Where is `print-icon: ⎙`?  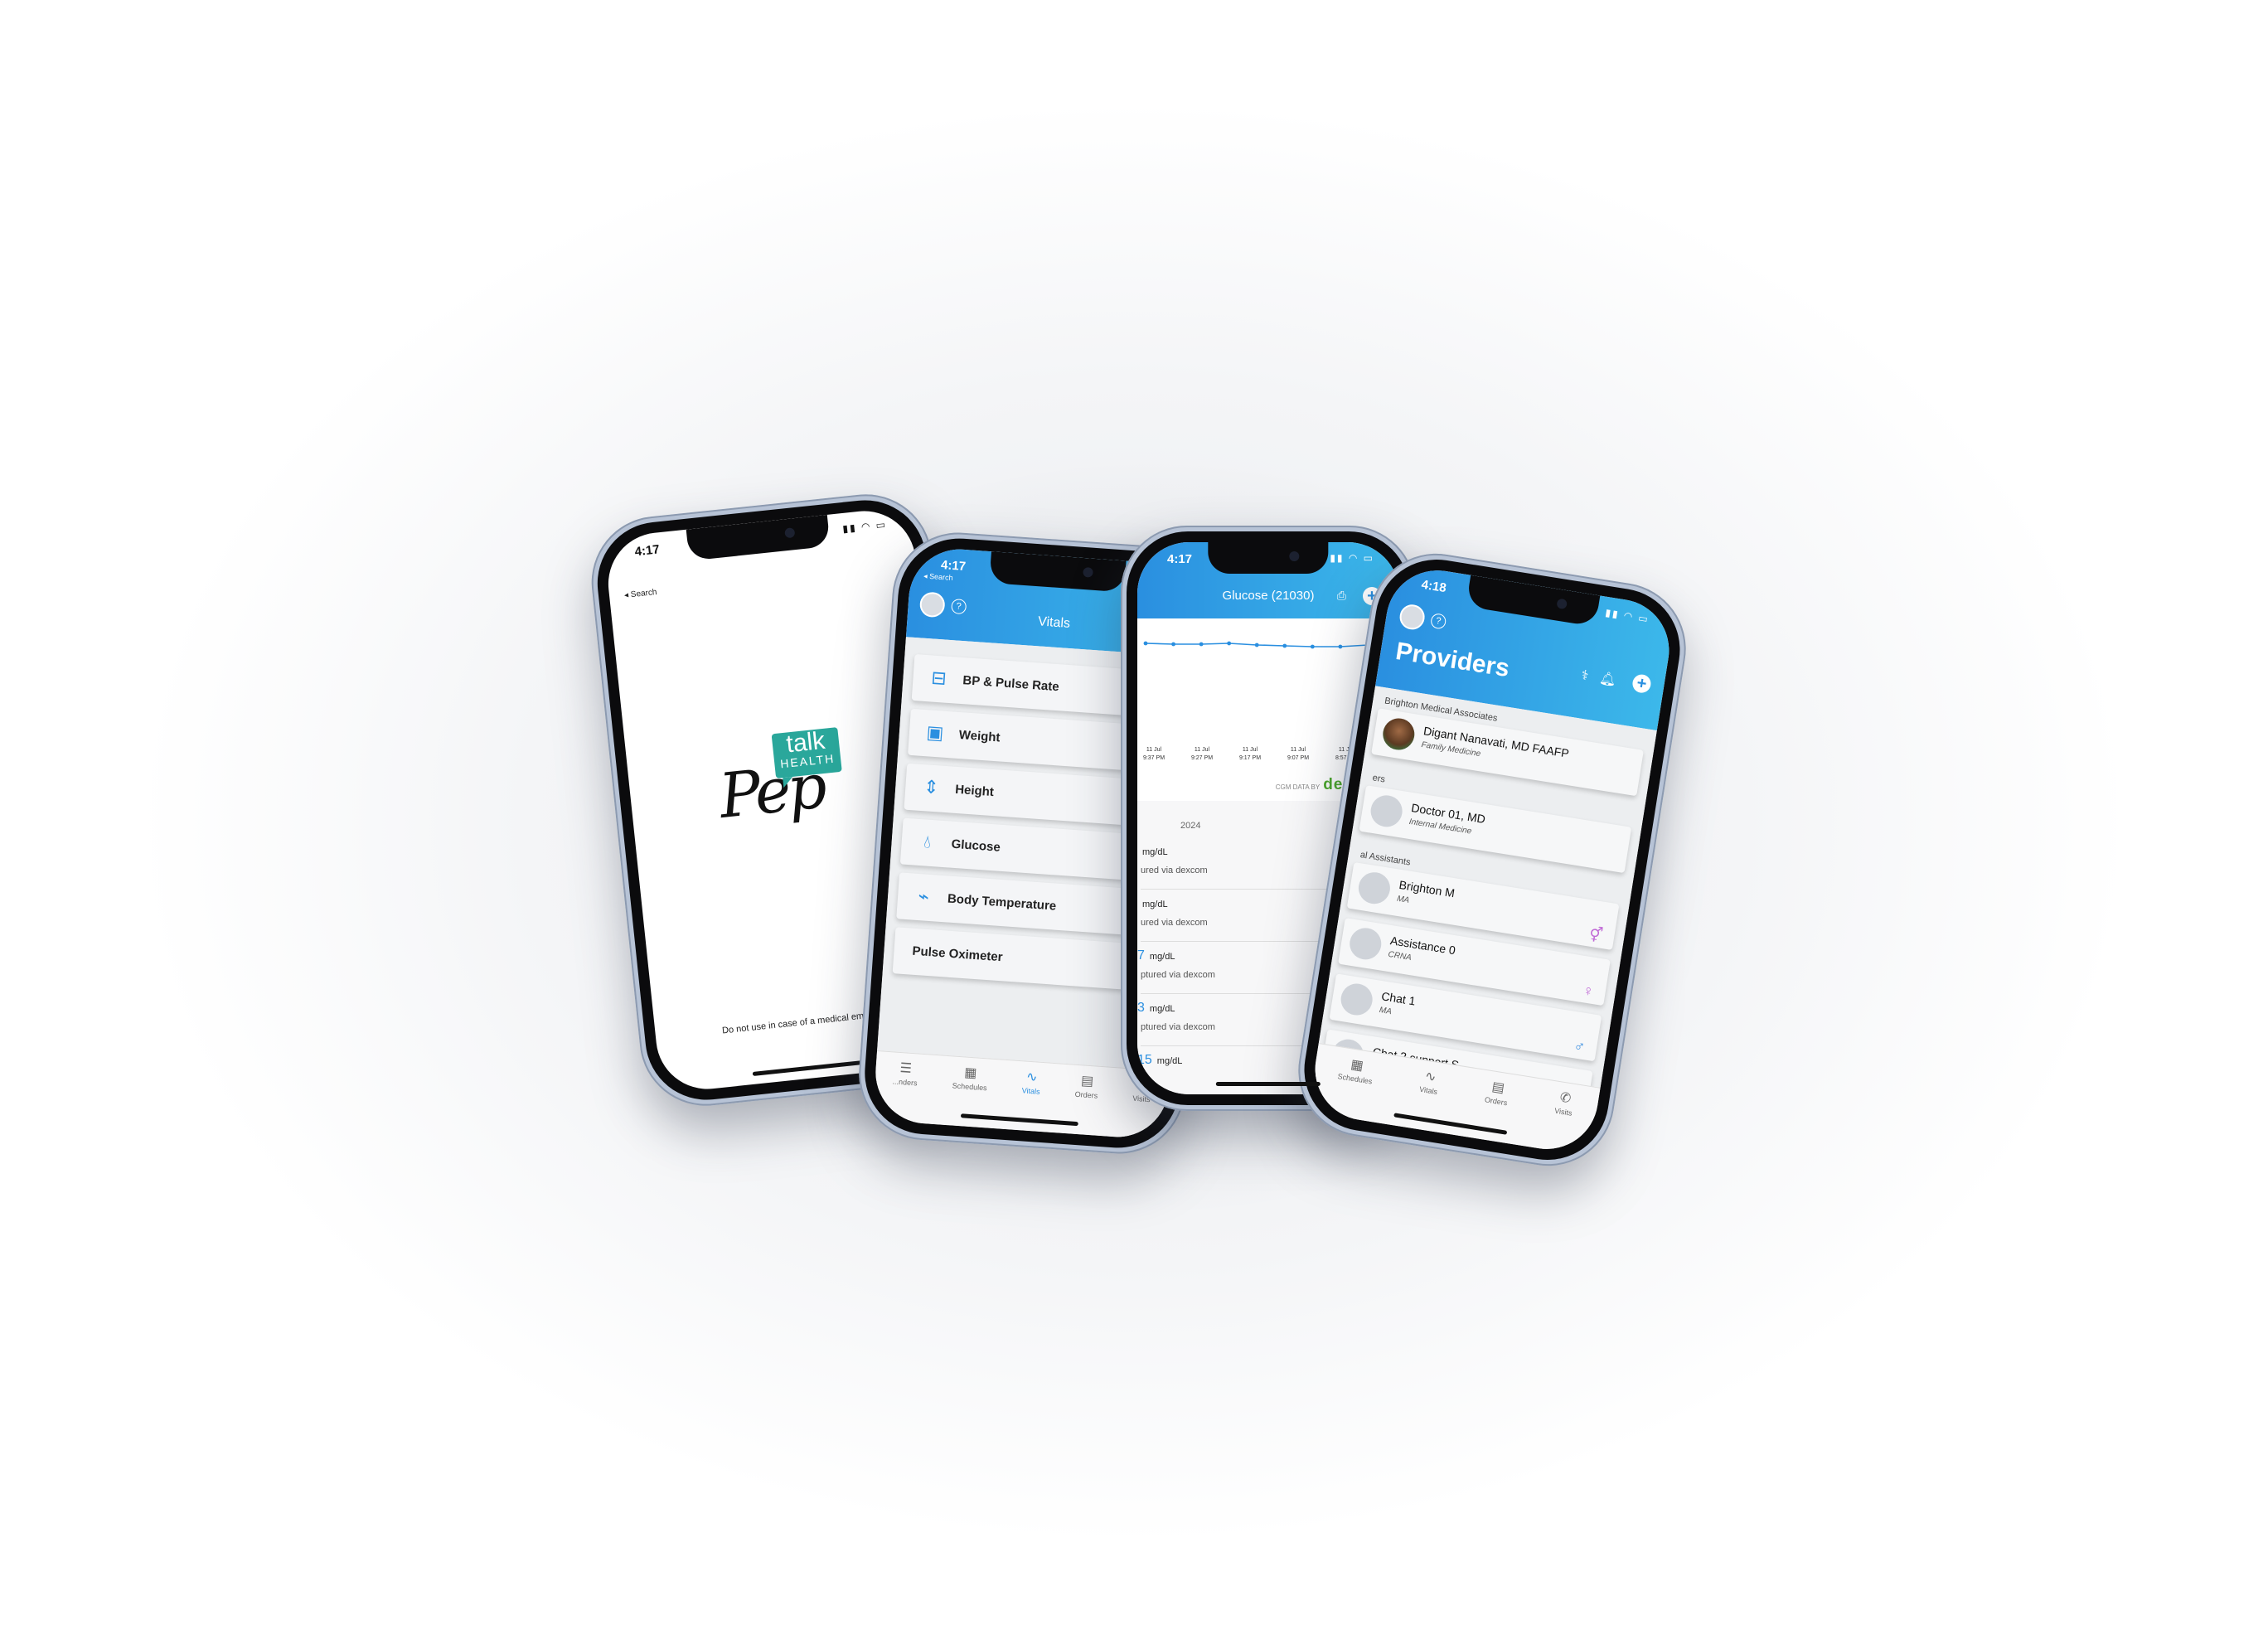
print-icon: ⎙ is located at coordinates (1341, 596).